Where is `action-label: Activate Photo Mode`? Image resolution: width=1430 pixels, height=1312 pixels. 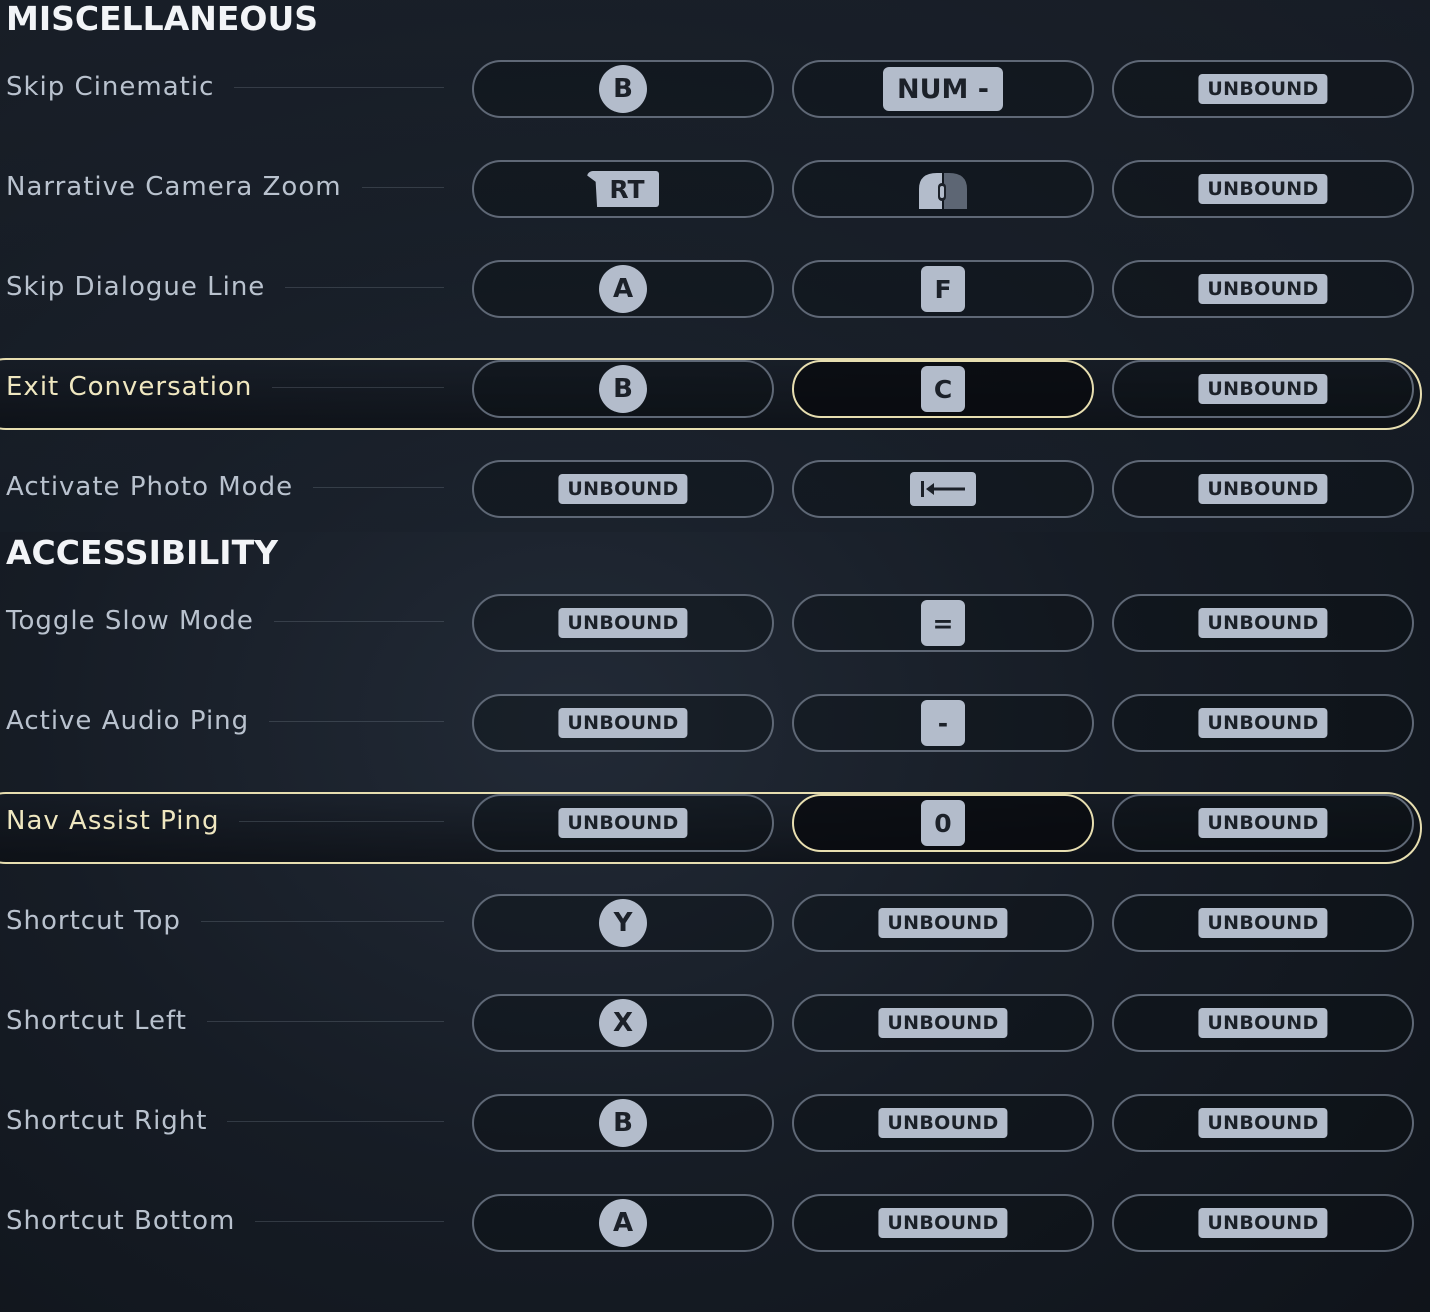
action-label: Activate Photo Mode is located at coordinates (150, 487).